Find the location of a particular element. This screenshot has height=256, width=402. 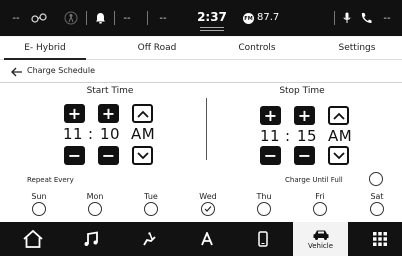

stop-minute-minus-button: − is located at coordinates (304, 155).